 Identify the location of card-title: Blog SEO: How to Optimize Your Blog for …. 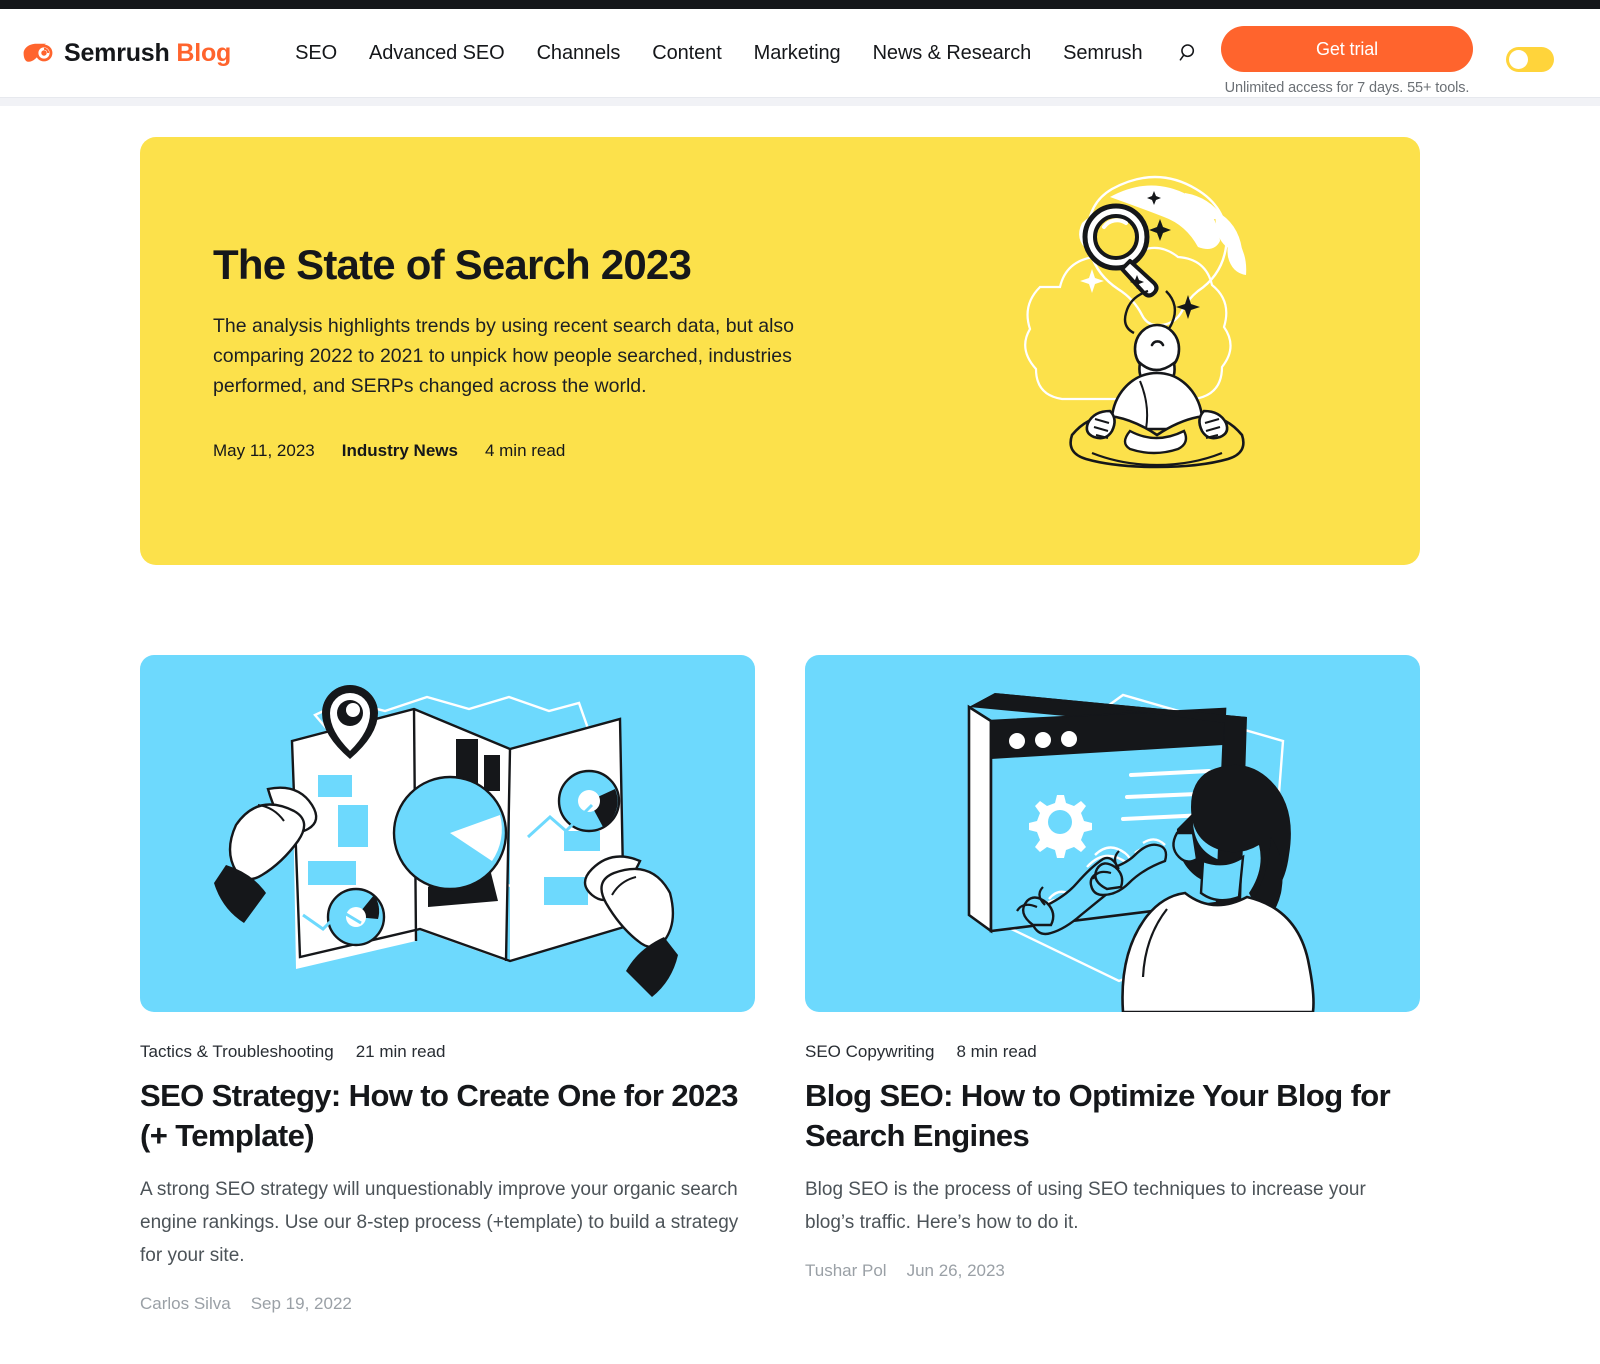
(1112, 1116).